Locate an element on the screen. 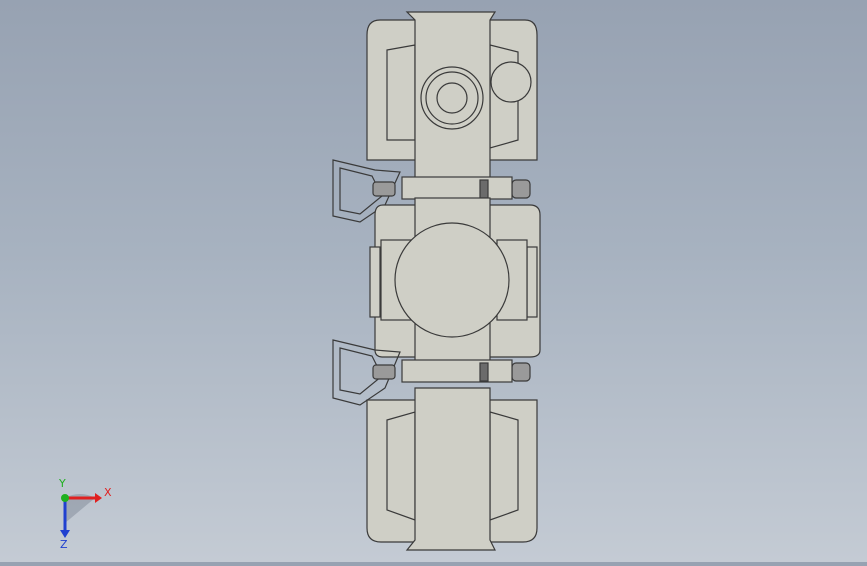  bottom-left-pocket is located at coordinates (401, 466).